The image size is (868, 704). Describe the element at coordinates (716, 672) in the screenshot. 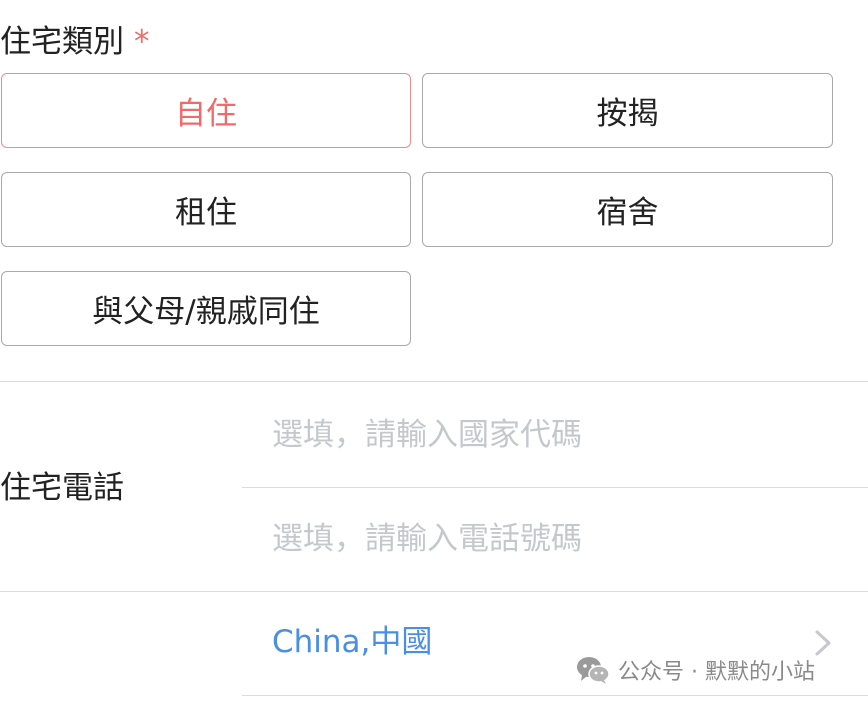

I see `watermark-text: 公众号 · 默默的小站` at that location.